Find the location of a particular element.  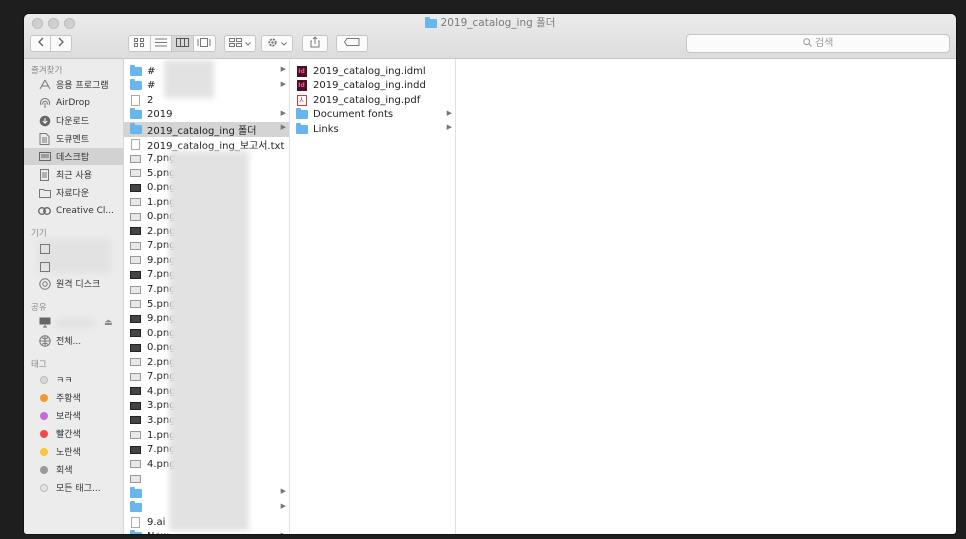

chevron-left-icon is located at coordinates (41, 43).